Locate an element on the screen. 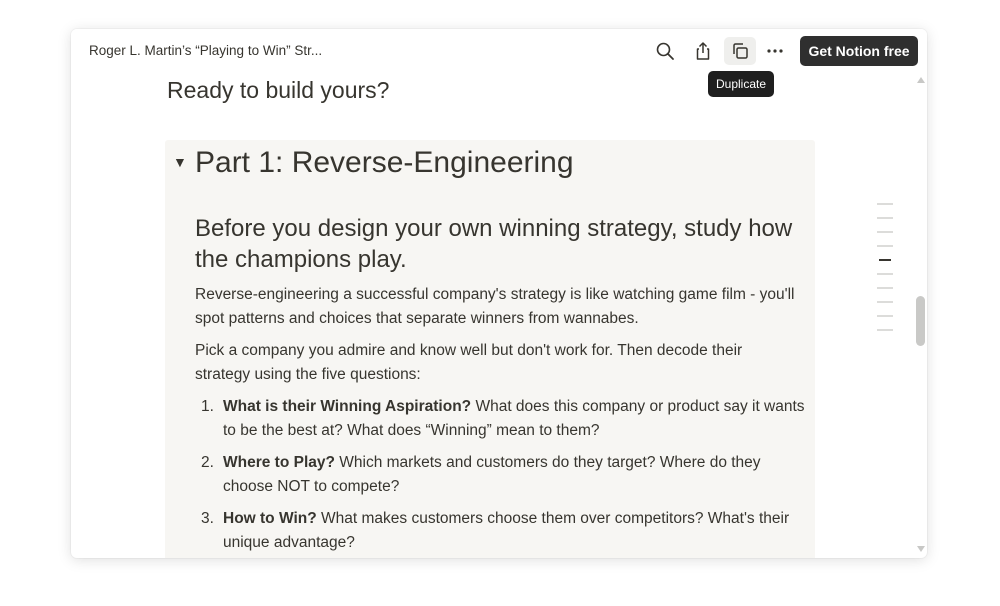 The height and width of the screenshot is (606, 1000). duplicate-button is located at coordinates (740, 51).